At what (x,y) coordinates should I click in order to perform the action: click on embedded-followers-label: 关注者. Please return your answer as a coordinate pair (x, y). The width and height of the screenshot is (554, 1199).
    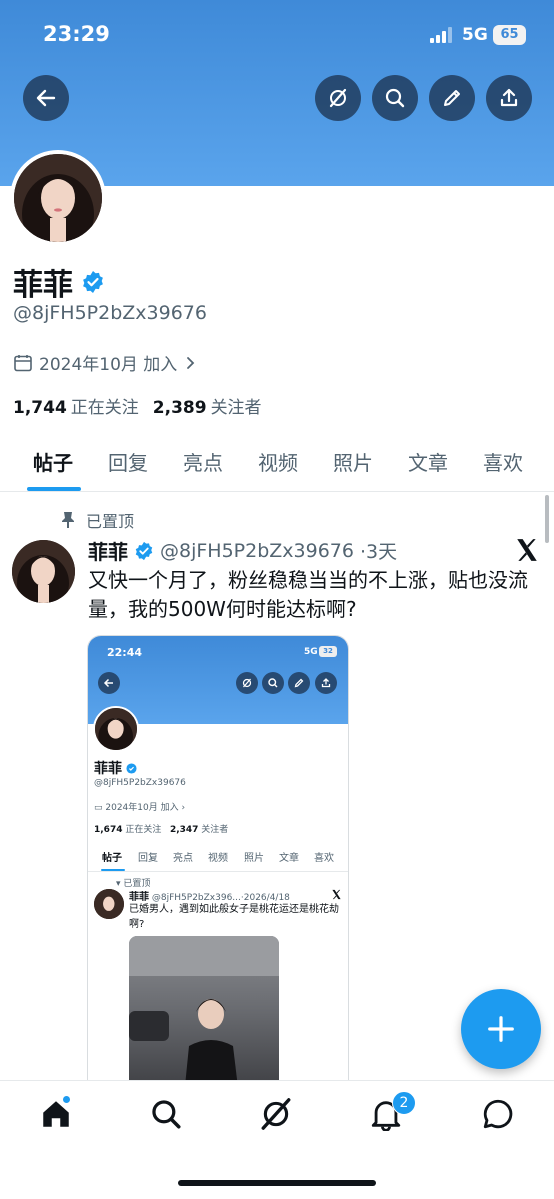
    Looking at the image, I should click on (215, 830).